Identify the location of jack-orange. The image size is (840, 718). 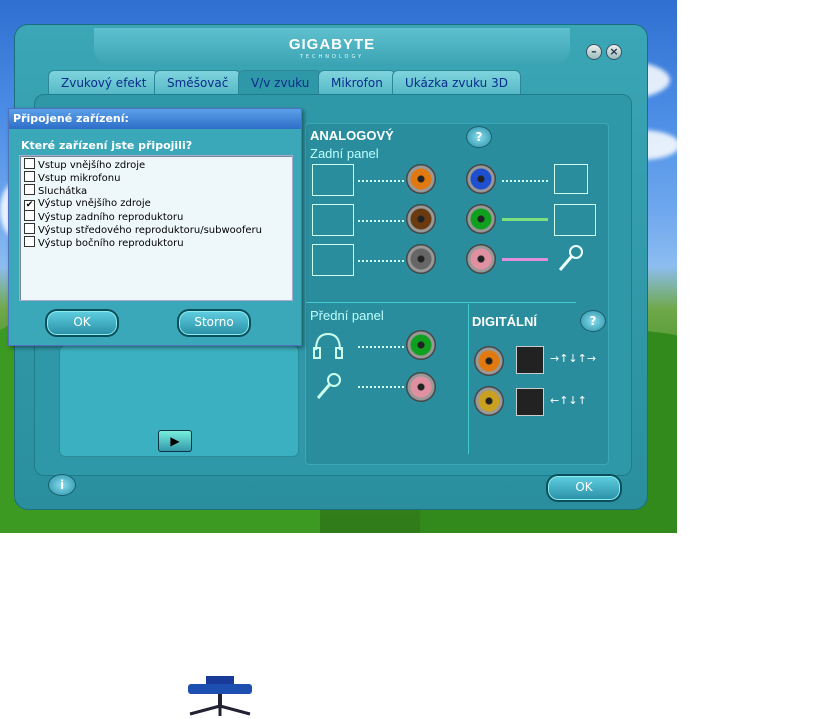
(421, 179).